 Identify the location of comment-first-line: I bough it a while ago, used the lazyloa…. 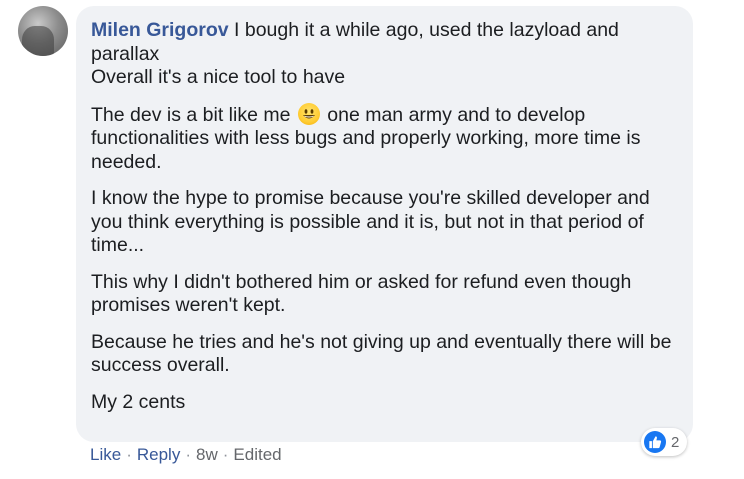
(423, 30).